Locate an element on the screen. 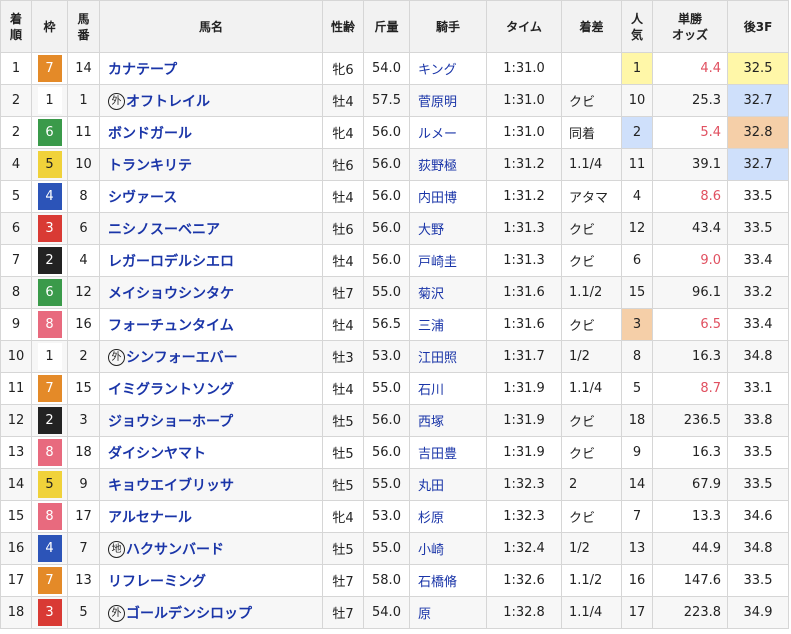  table-row: 14 5 9 キョウエイブリッサ 牡5 55.0 丸田 1:32.3 2 14 67.9 33.5 is located at coordinates (394, 484).